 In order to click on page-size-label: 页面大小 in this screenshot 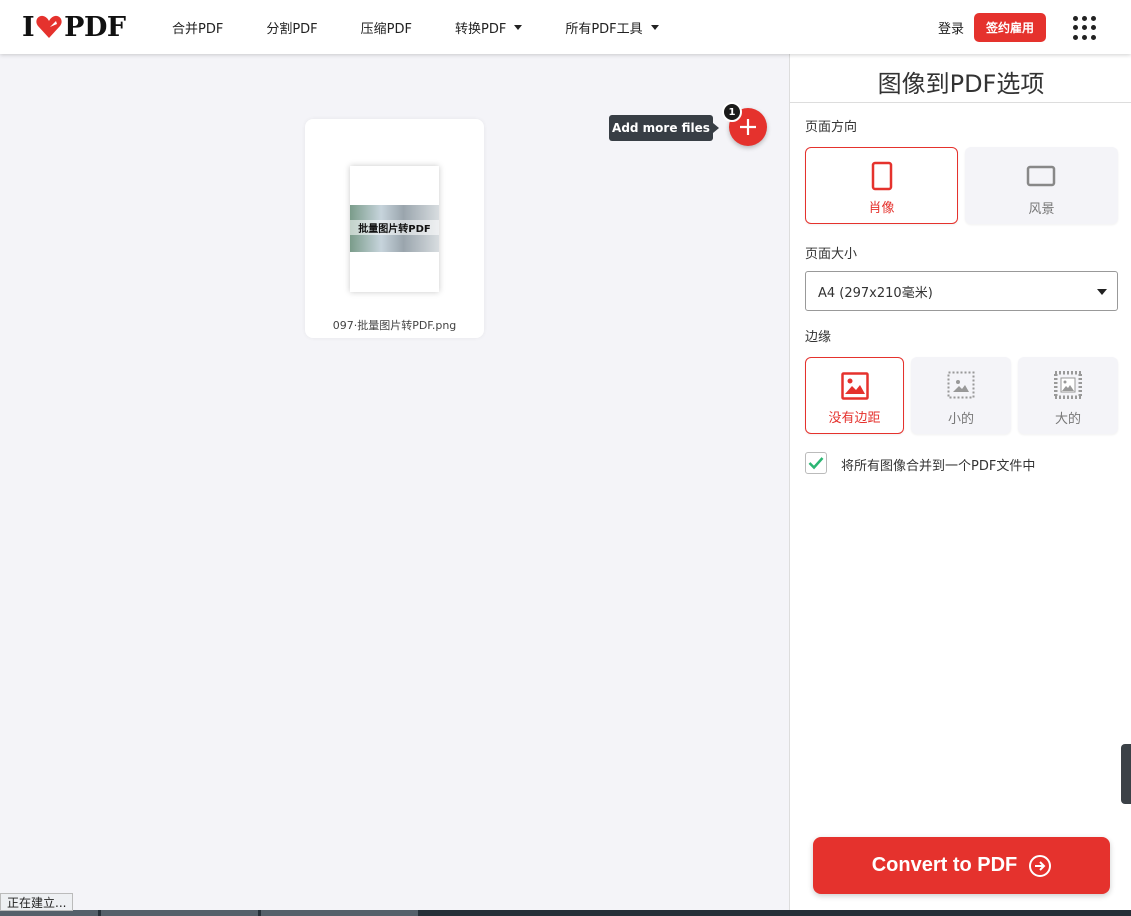, I will do `click(831, 254)`.